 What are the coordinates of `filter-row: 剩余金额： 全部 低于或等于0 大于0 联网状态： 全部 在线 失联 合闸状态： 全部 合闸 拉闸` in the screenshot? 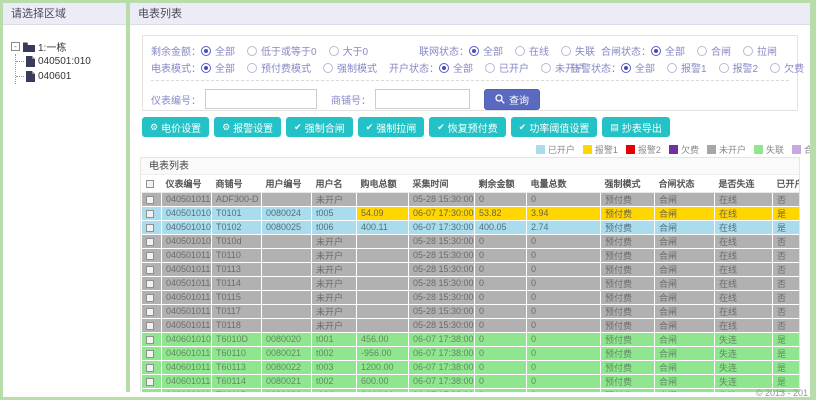 It's located at (470, 50).